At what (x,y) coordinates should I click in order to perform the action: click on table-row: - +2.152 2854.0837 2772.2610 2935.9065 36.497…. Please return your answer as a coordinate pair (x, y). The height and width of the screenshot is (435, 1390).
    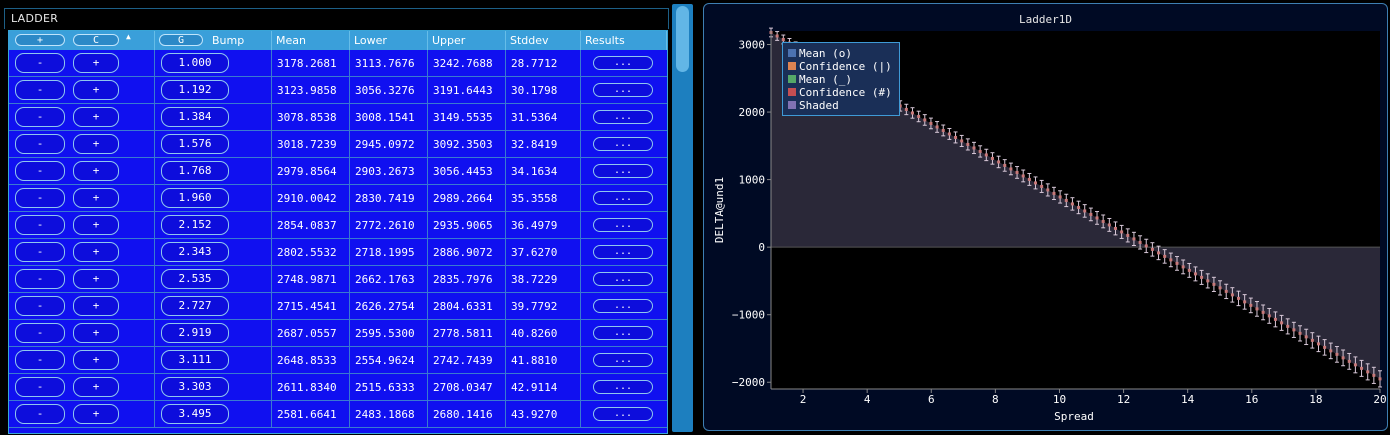
    Looking at the image, I should click on (338, 225).